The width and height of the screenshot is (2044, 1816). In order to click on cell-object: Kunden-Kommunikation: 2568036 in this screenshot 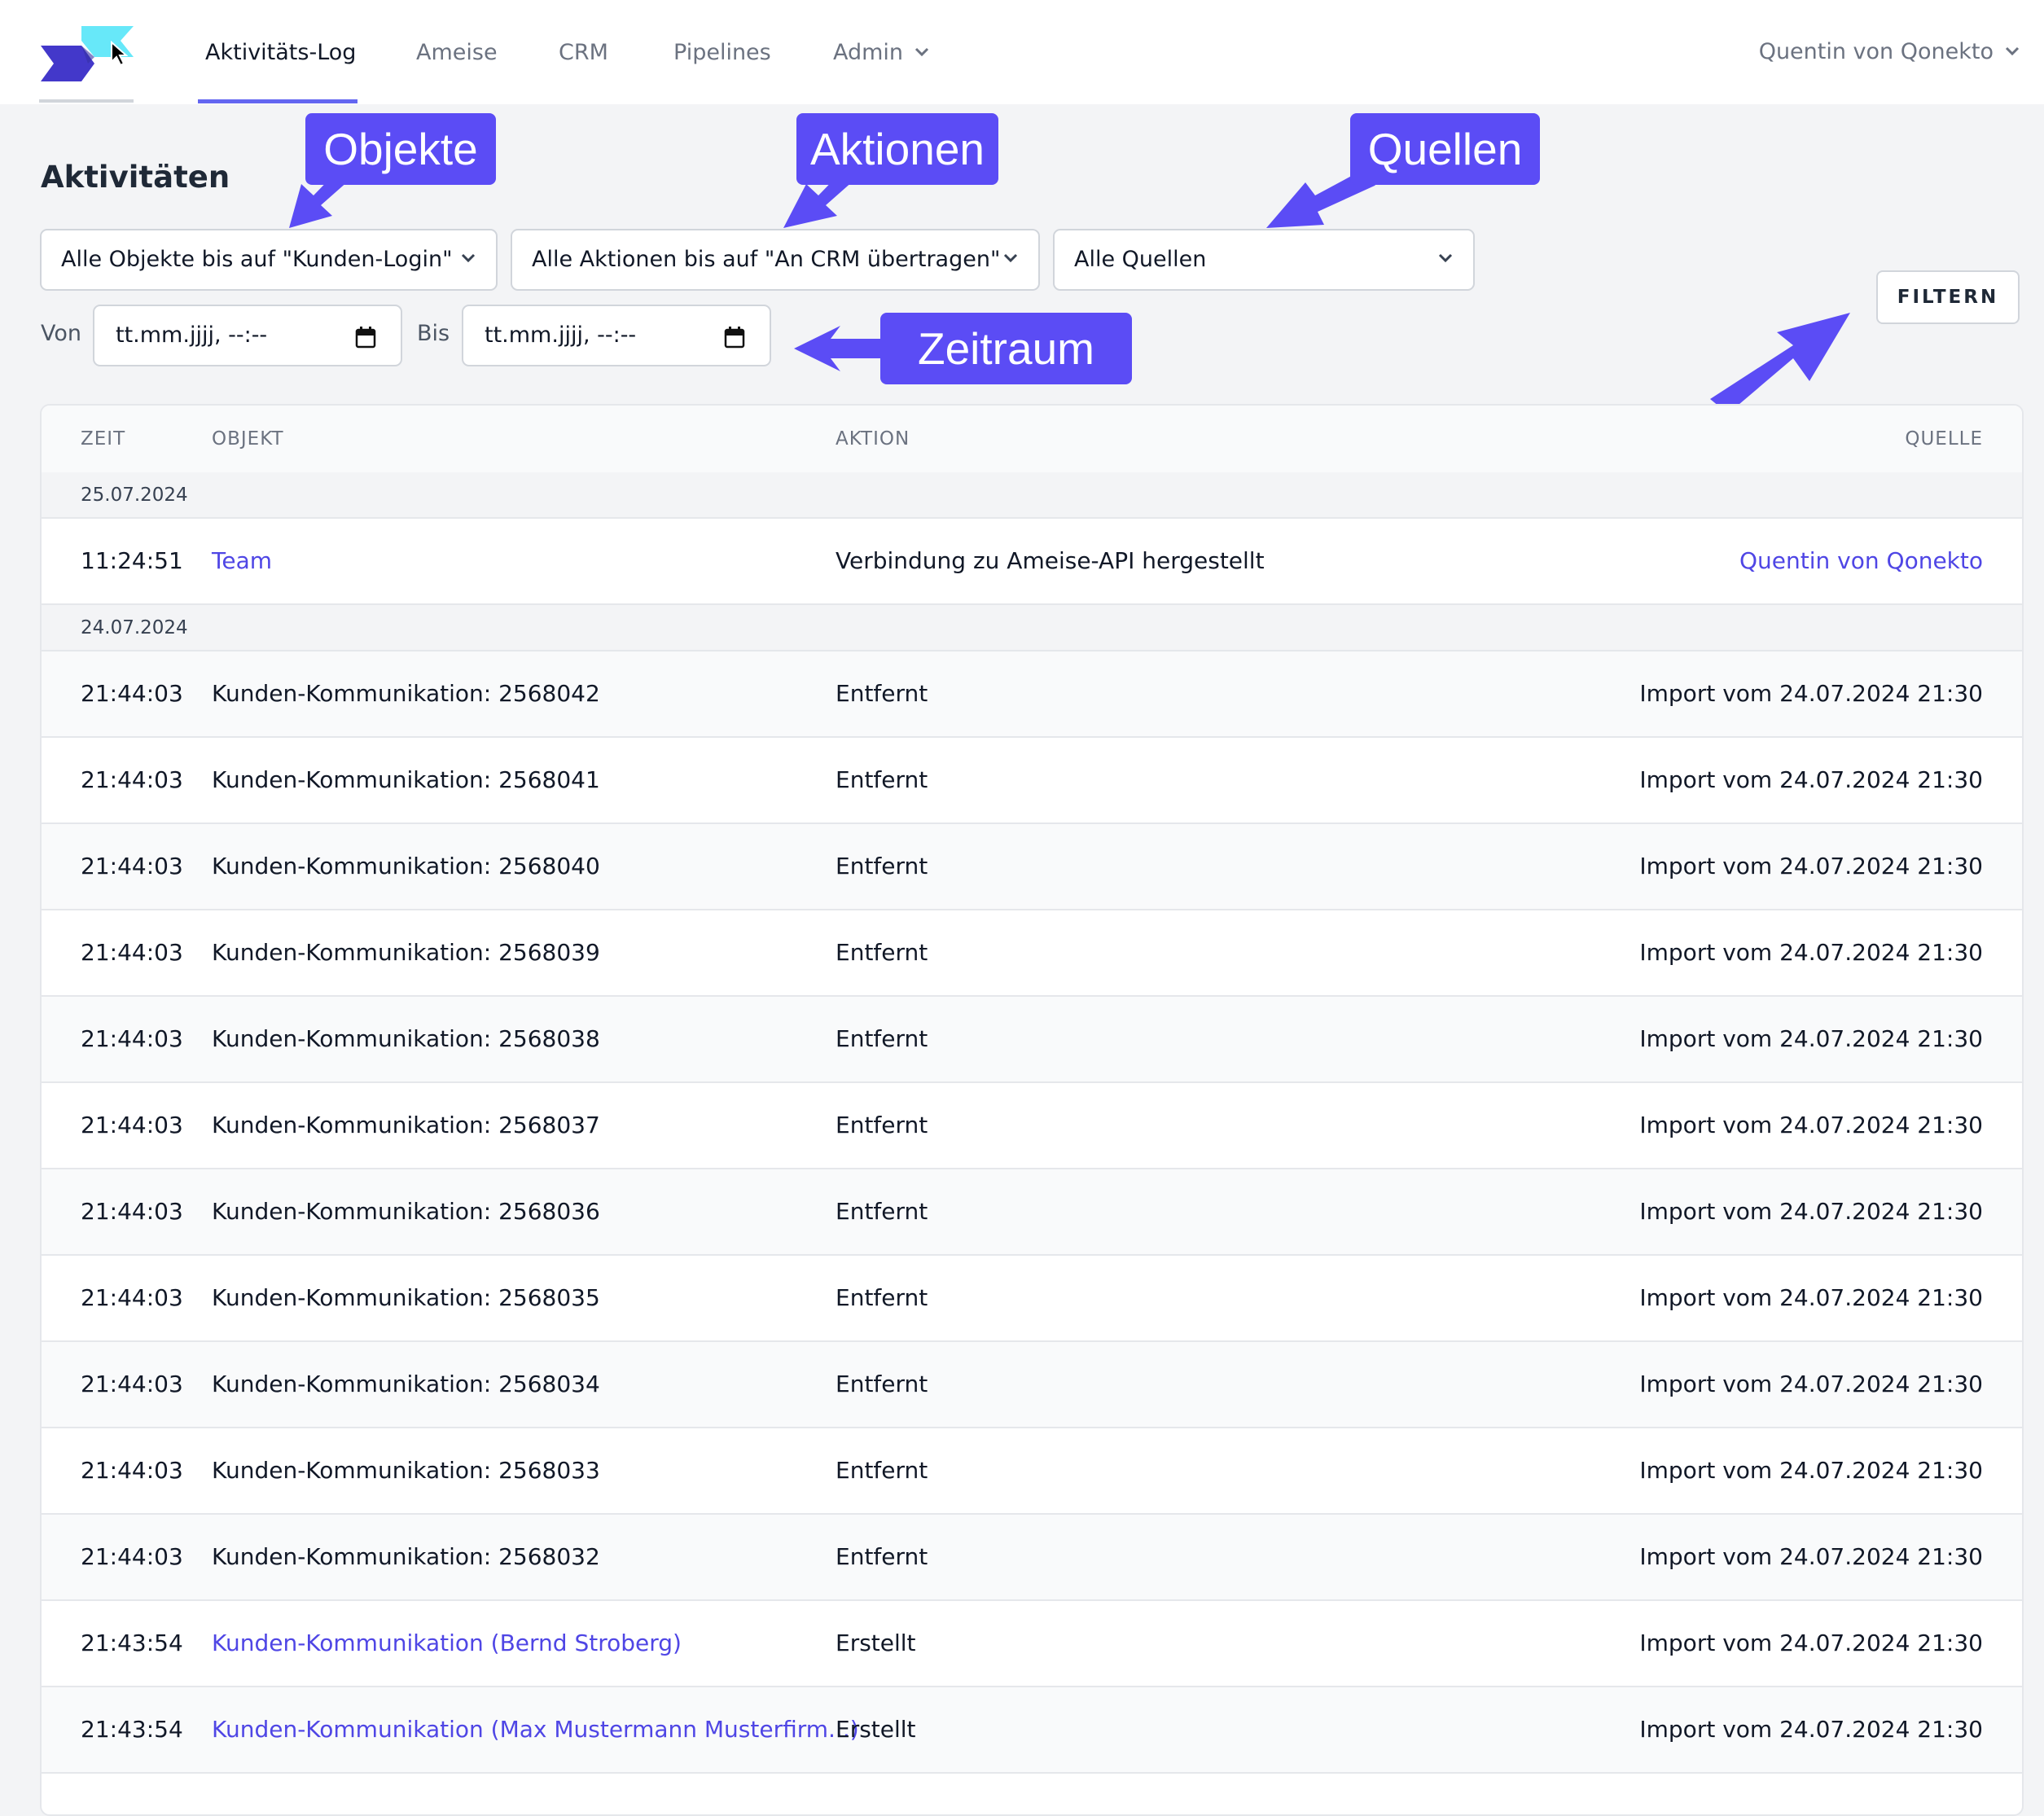, I will do `click(406, 1211)`.